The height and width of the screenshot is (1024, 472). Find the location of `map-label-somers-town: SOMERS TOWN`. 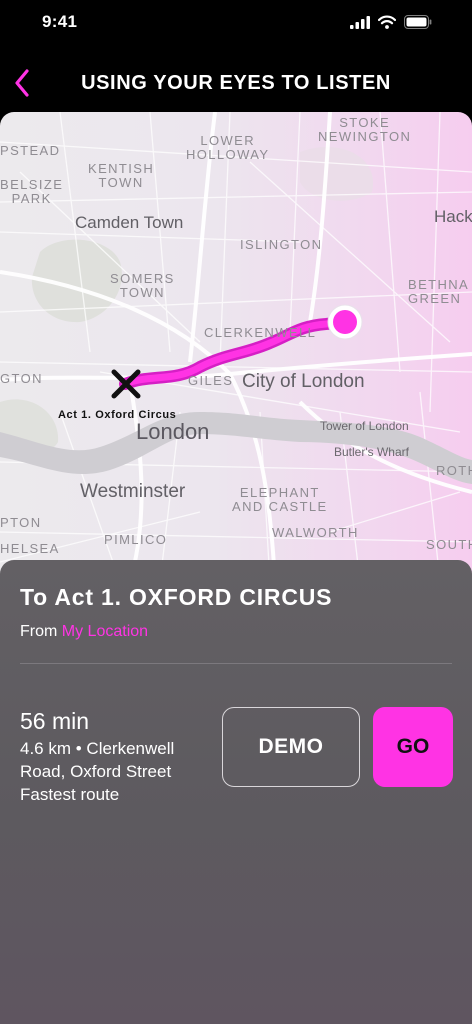

map-label-somers-town: SOMERS TOWN is located at coordinates (142, 286).